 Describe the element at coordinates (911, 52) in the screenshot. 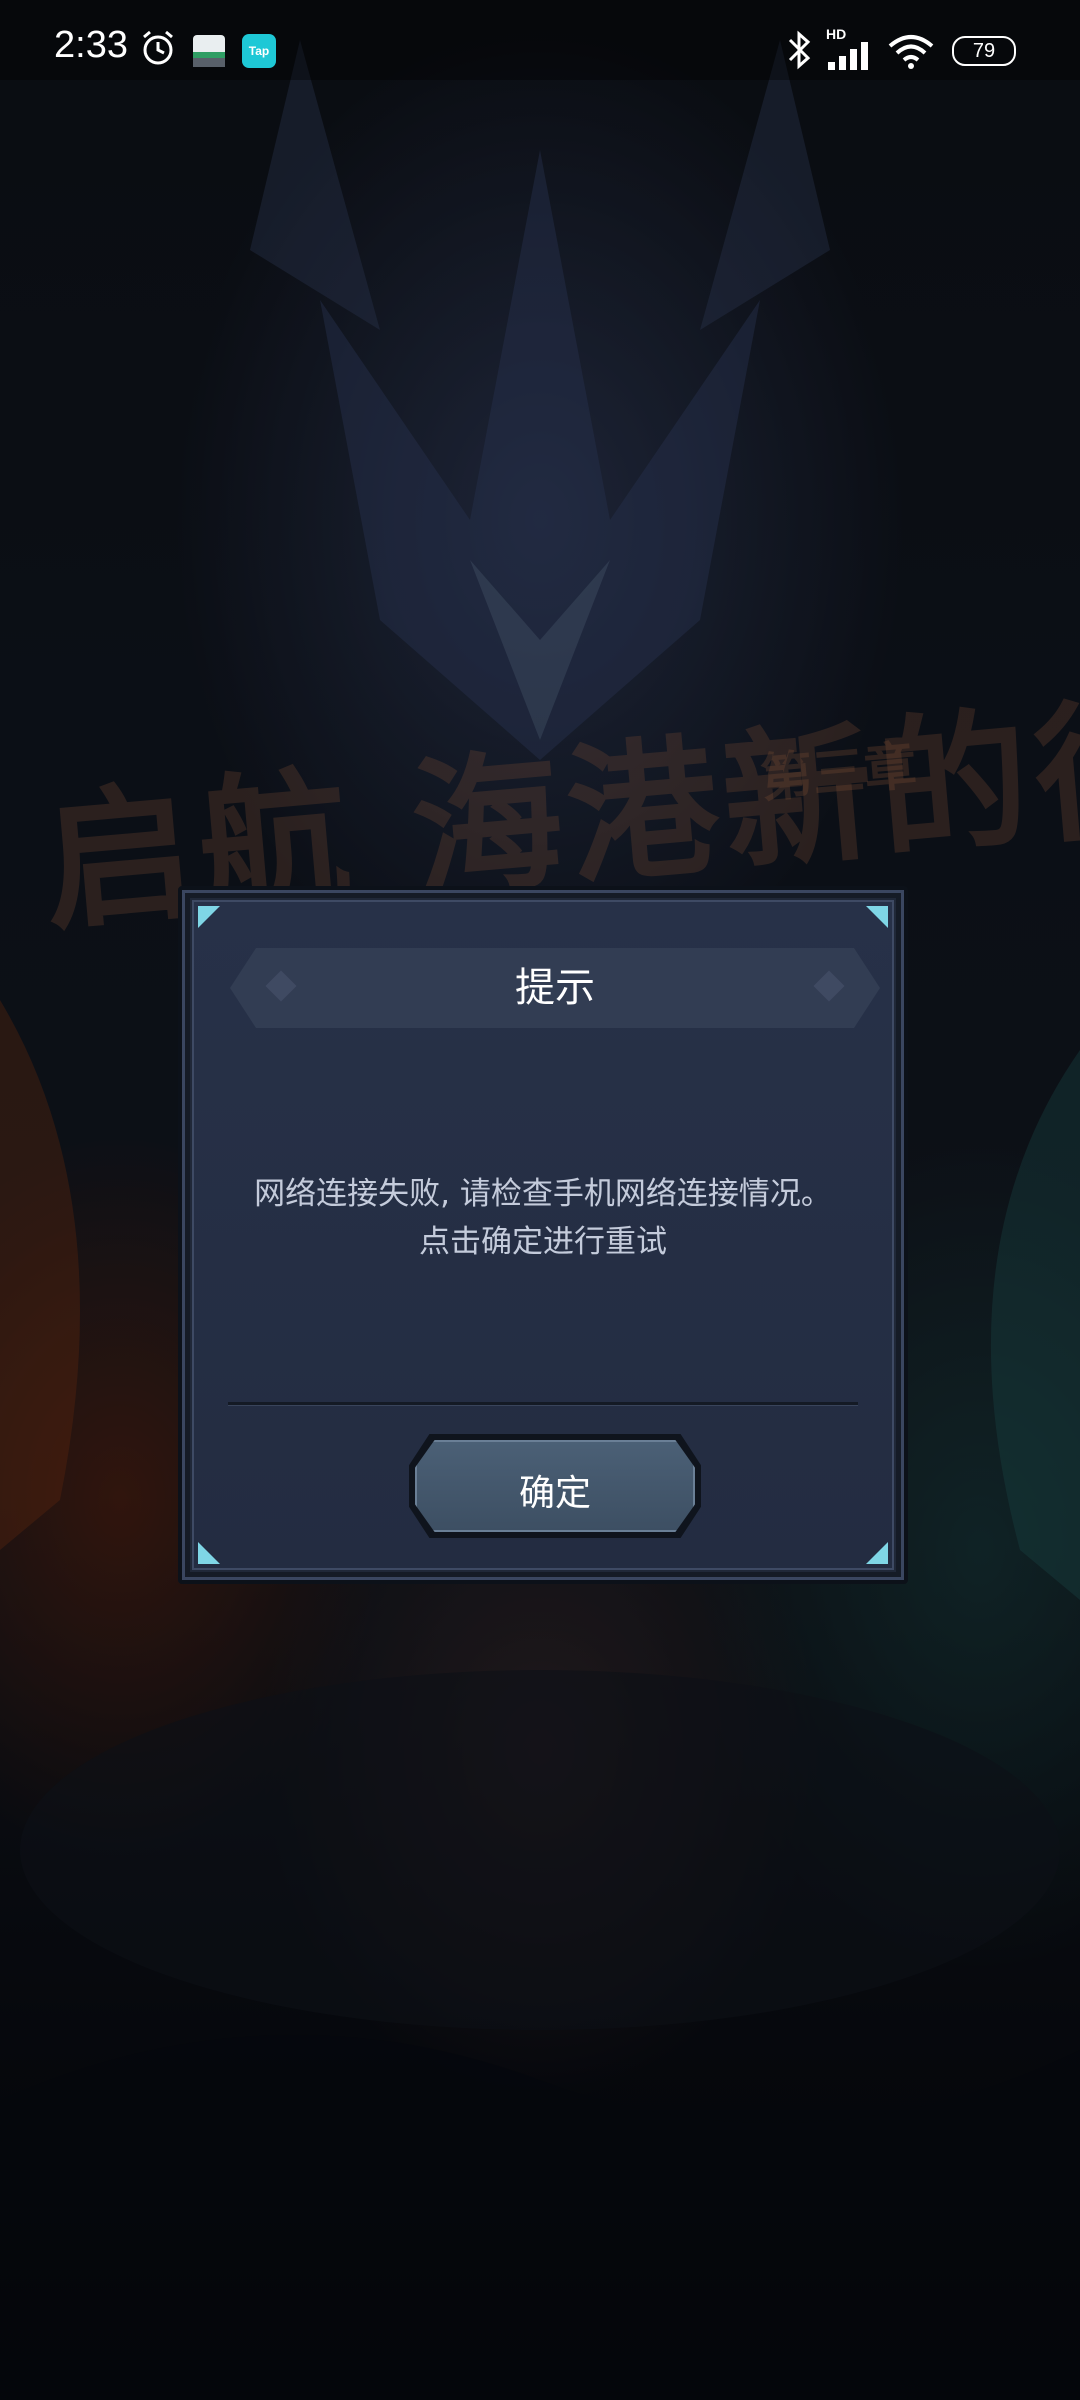

I see `wifi-icon` at that location.